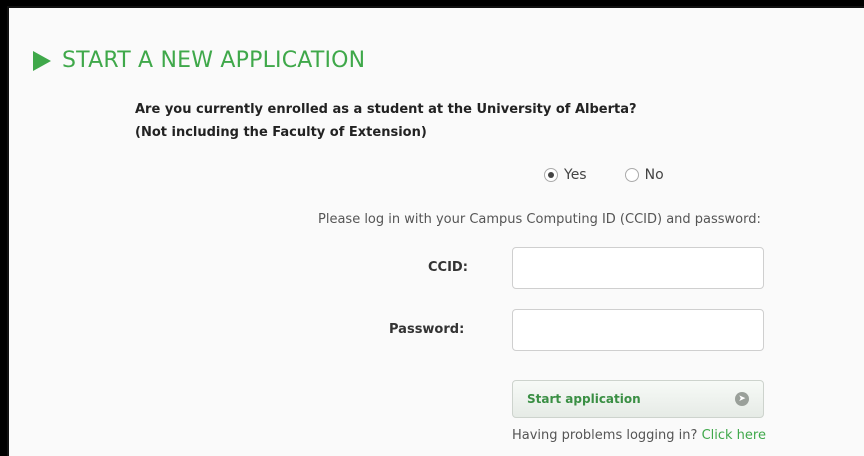 The image size is (864, 456). Describe the element at coordinates (281, 132) in the screenshot. I see `question-line-2: (Not including the Faculty of Extension)` at that location.